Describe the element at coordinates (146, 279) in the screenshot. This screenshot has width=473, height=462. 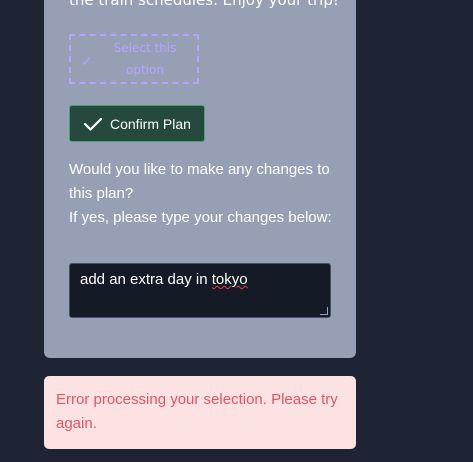
I see `changes-input-text: add an extra day in` at that location.